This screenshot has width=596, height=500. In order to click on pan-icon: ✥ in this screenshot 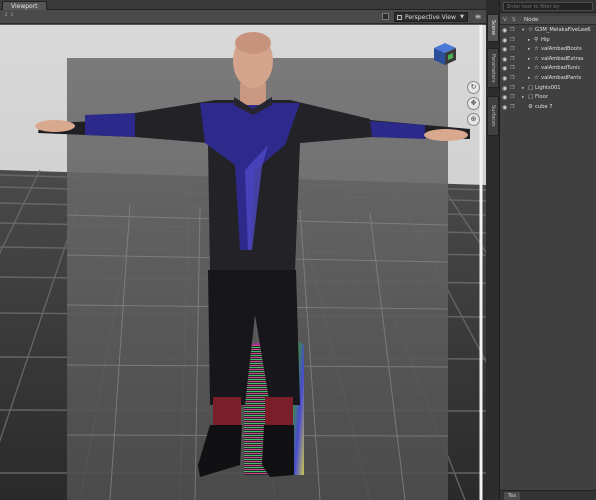, I will do `click(473, 103)`.